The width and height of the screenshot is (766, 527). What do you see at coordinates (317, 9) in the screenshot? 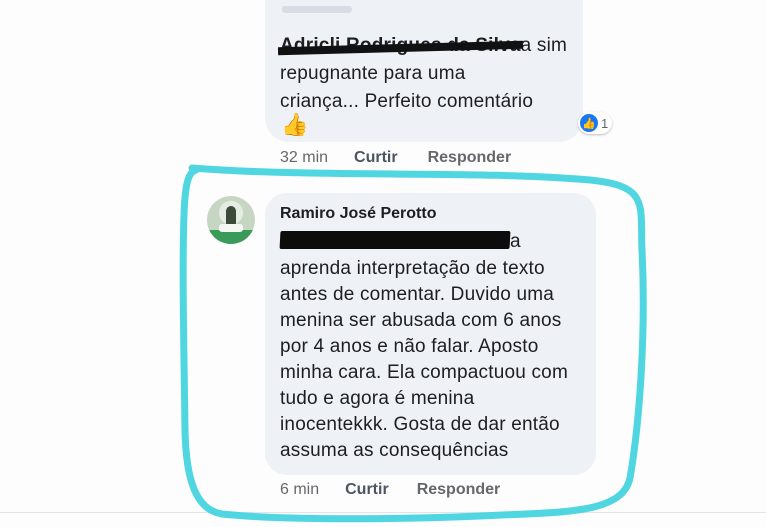
I see `redacted-top-name` at bounding box center [317, 9].